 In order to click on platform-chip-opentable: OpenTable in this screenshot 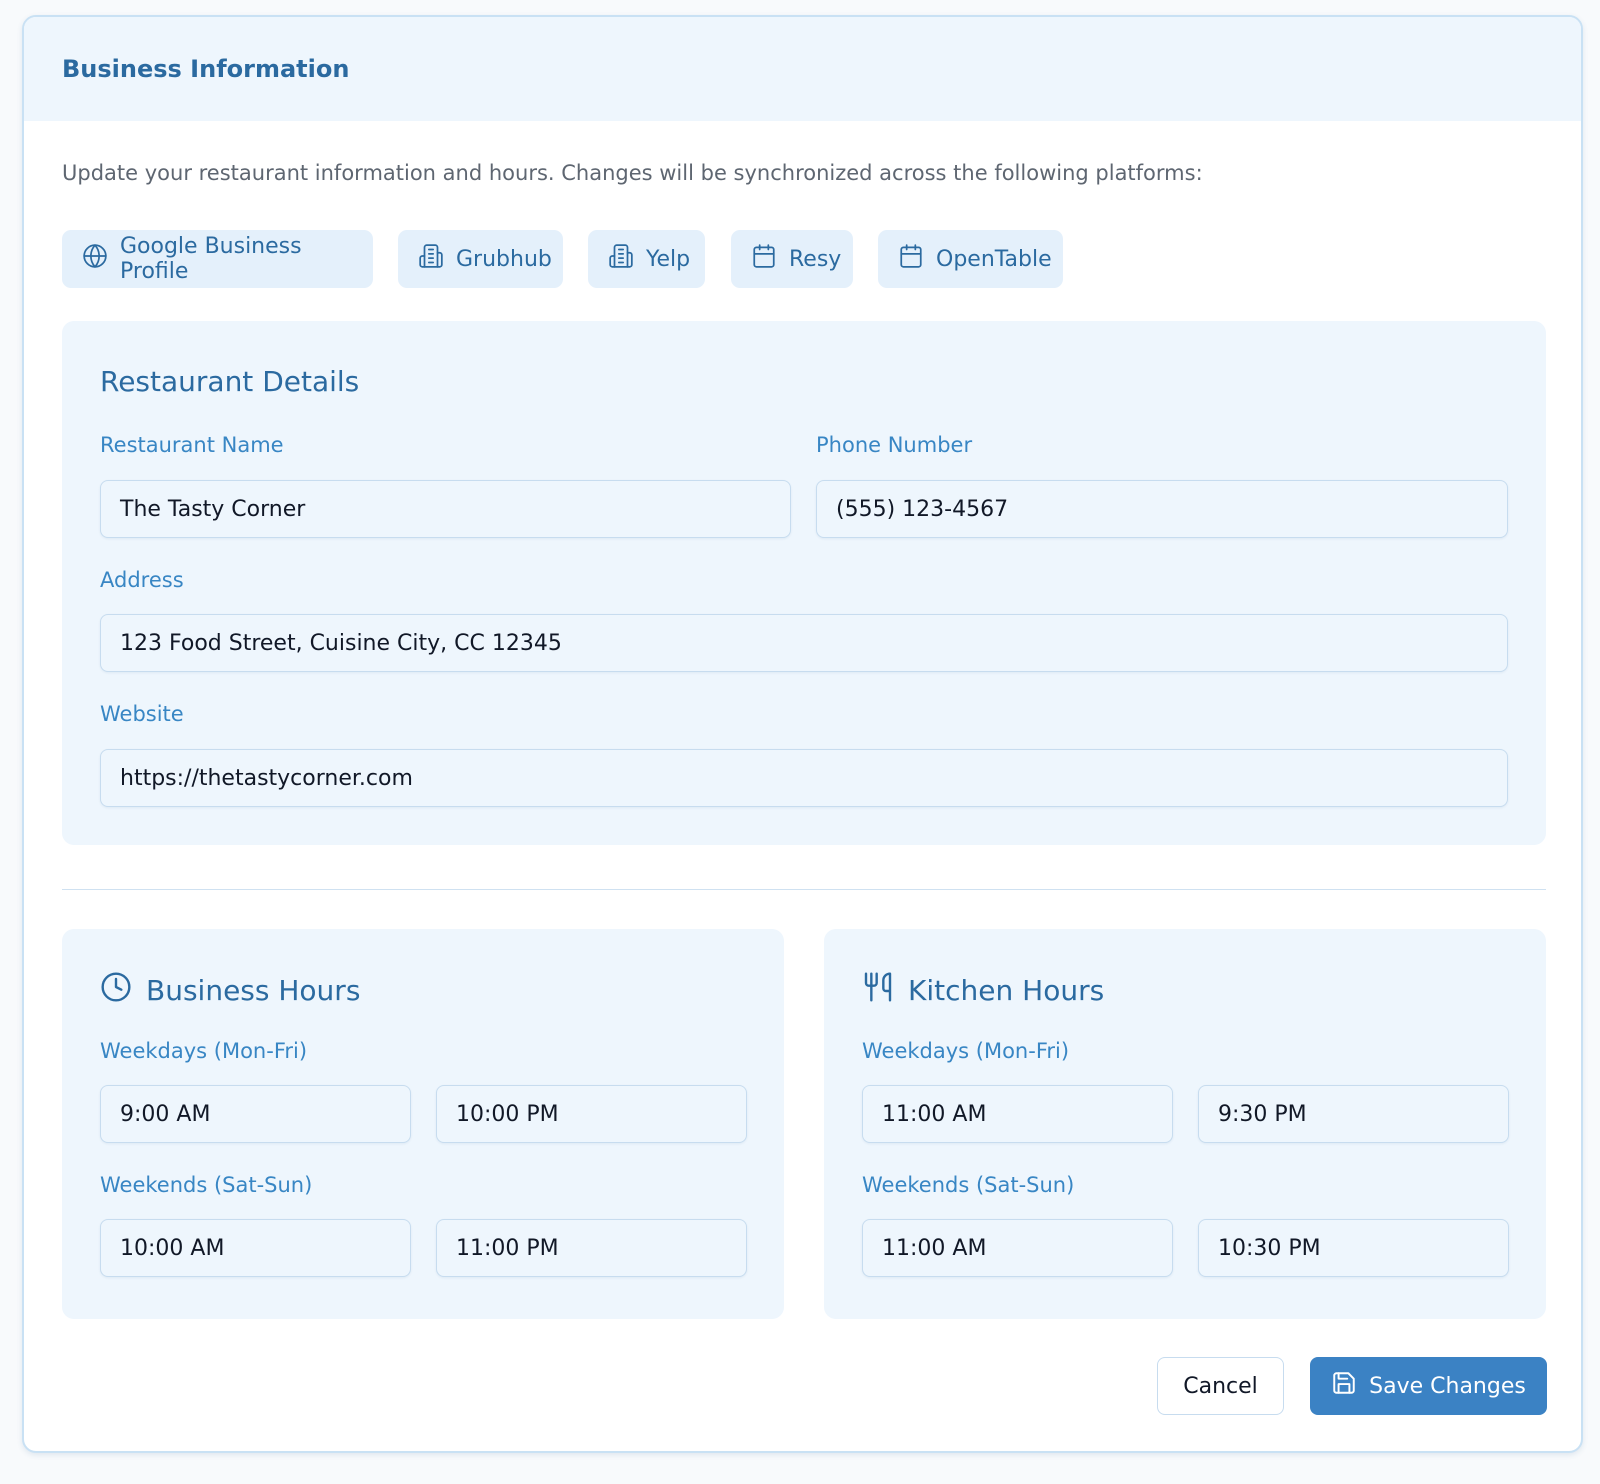, I will do `click(970, 259)`.